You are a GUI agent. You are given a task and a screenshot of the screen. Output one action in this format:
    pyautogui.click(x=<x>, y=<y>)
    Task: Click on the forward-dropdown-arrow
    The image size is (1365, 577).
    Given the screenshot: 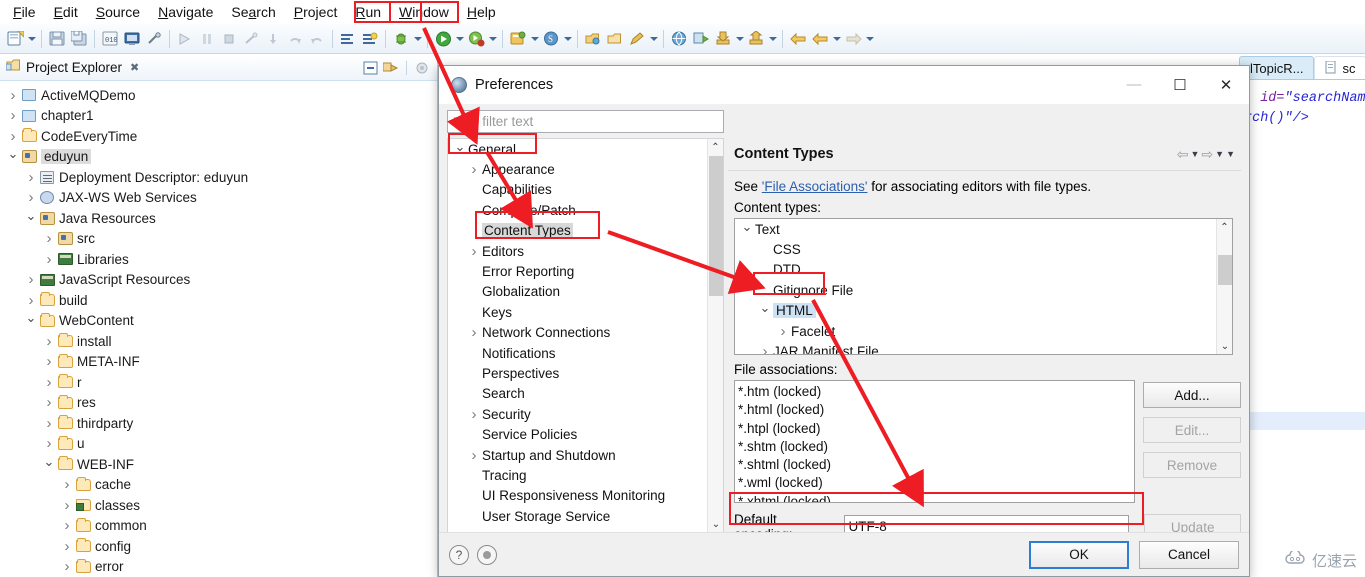 What is the action you would take?
    pyautogui.click(x=869, y=39)
    